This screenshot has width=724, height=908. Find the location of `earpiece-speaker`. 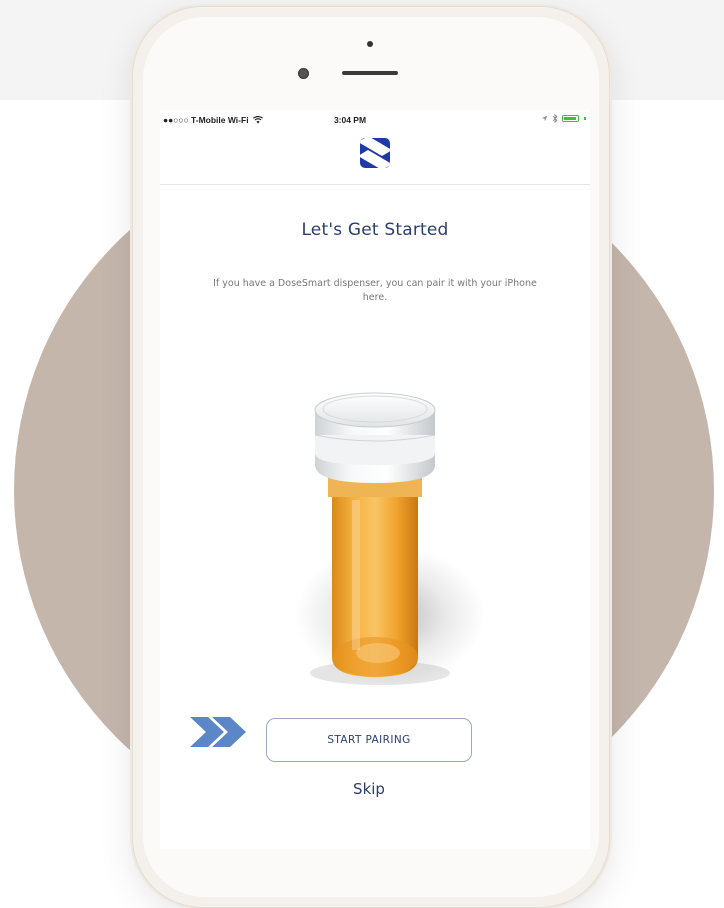

earpiece-speaker is located at coordinates (370, 73).